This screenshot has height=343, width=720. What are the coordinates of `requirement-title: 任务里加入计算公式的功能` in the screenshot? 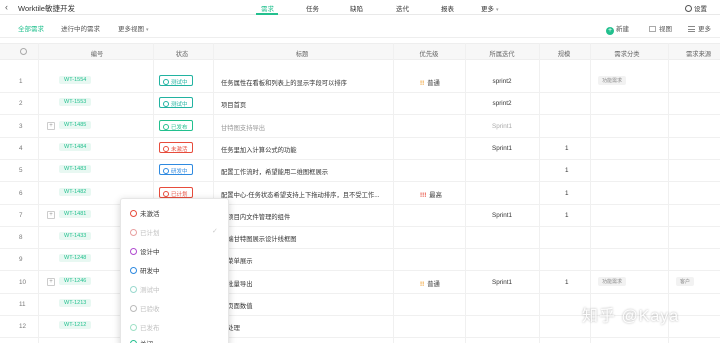 It's located at (259, 149).